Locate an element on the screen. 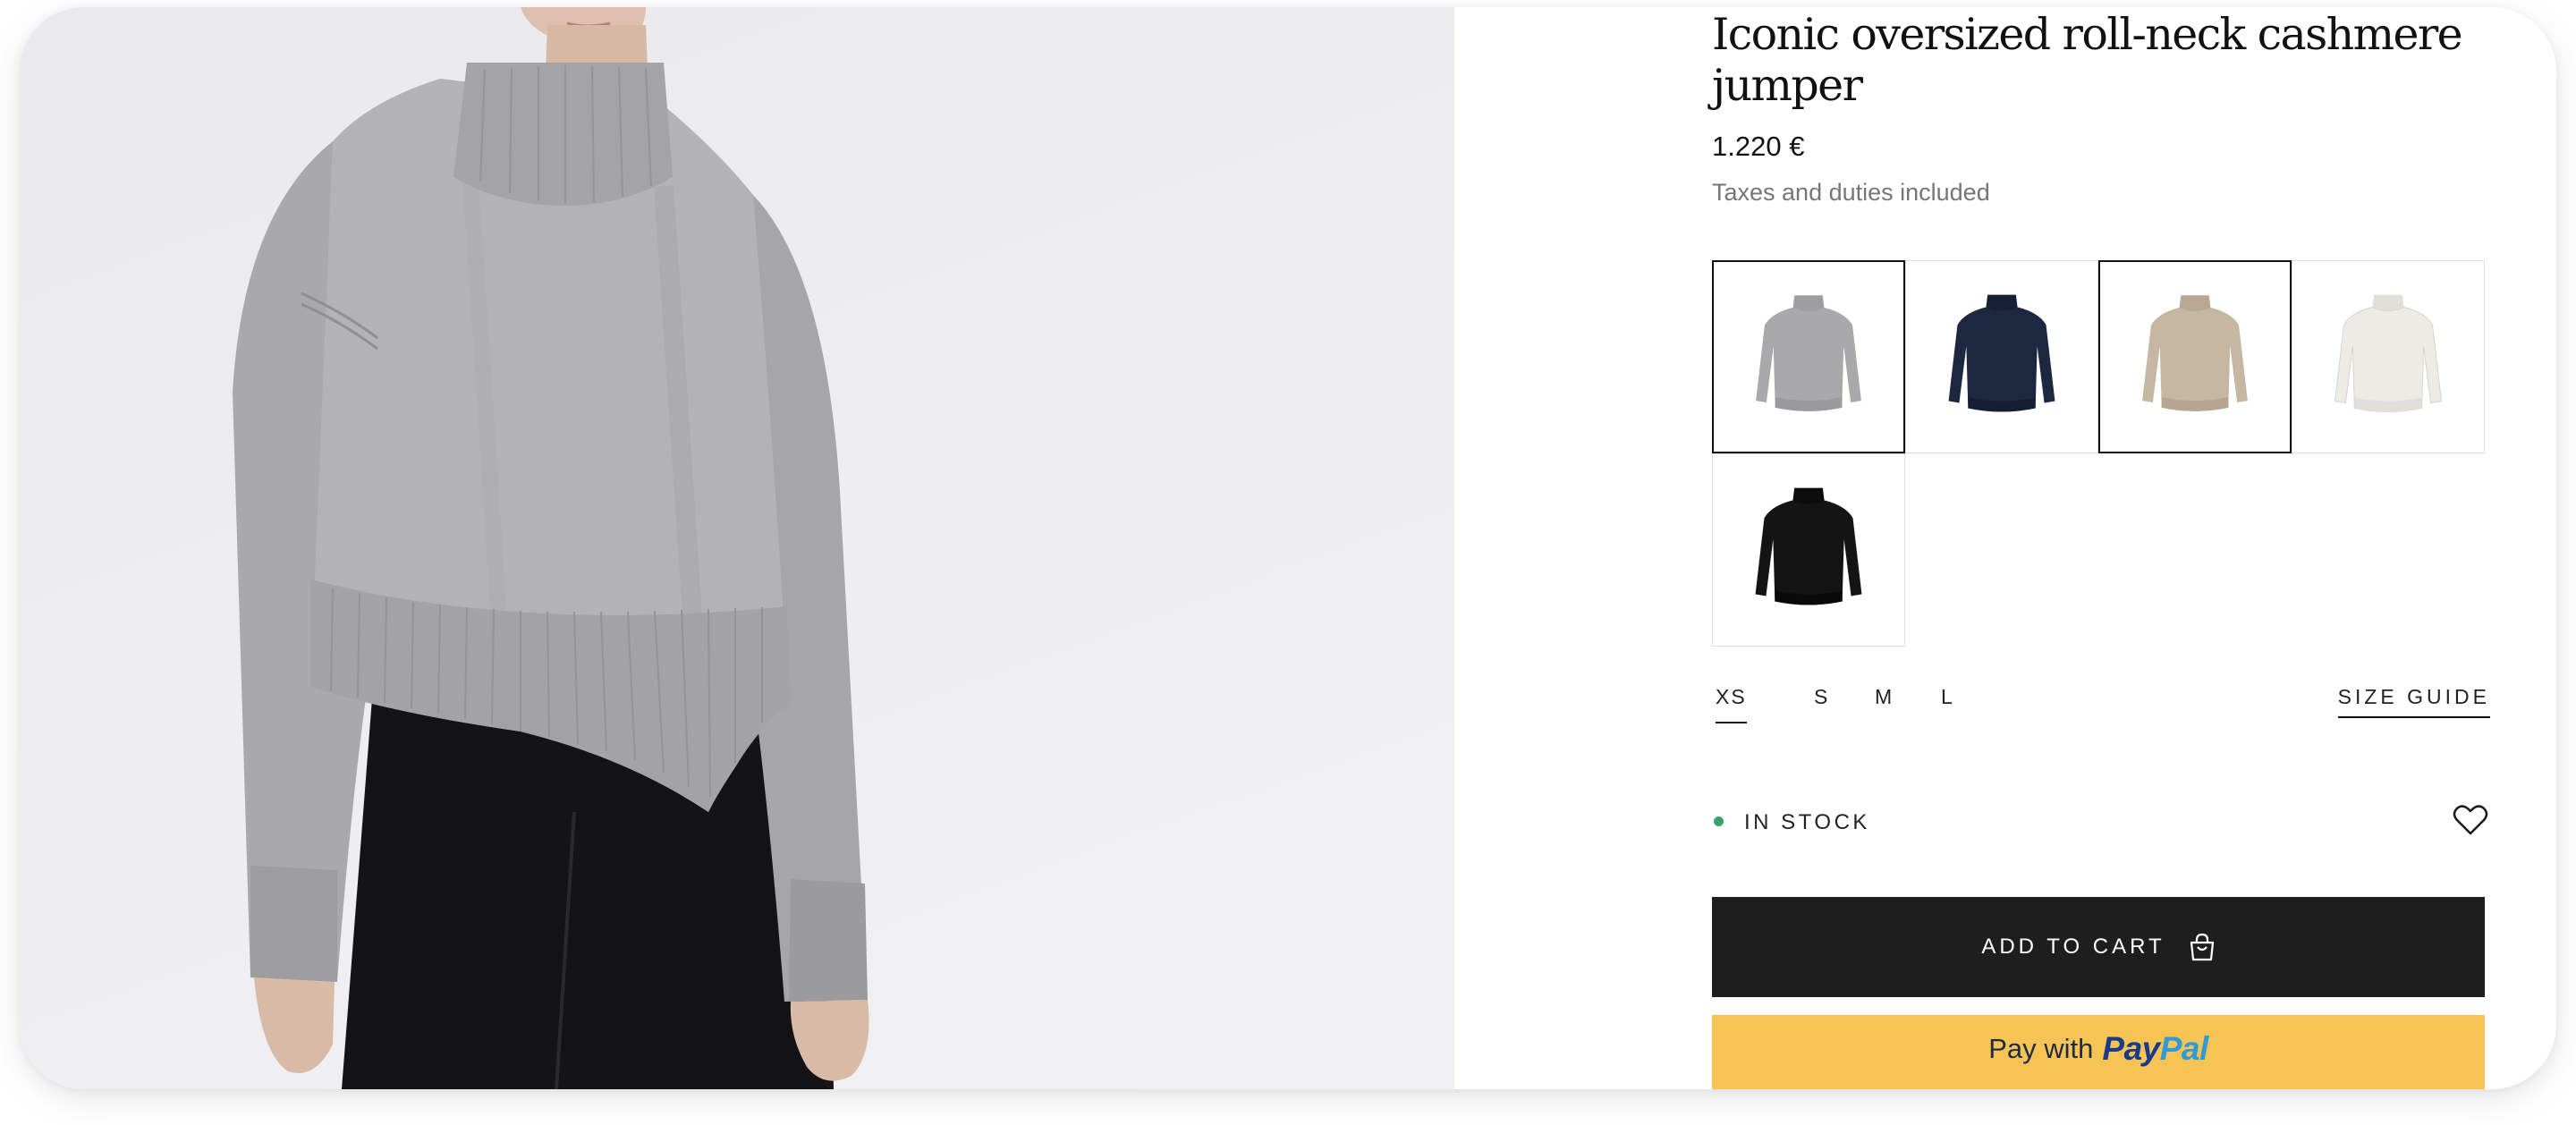  color-swatch-camel is located at coordinates (2195, 356).